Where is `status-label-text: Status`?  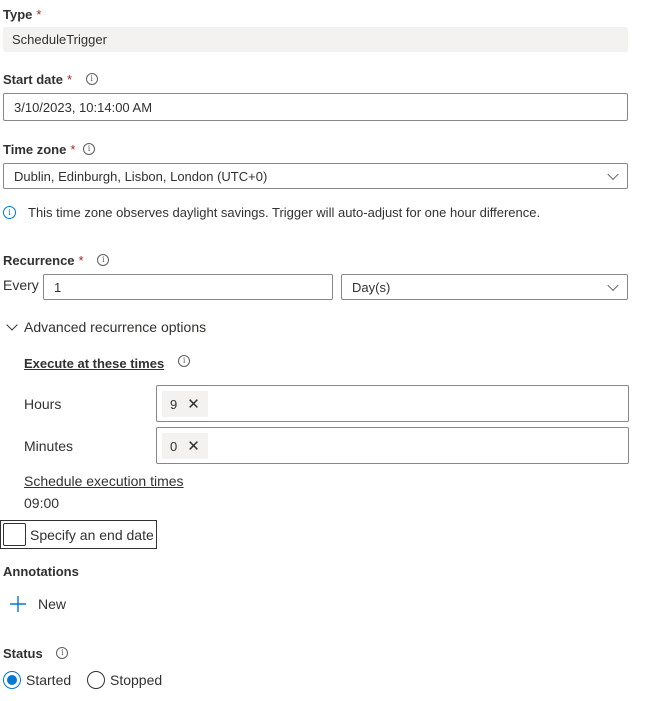 status-label-text: Status is located at coordinates (23, 653).